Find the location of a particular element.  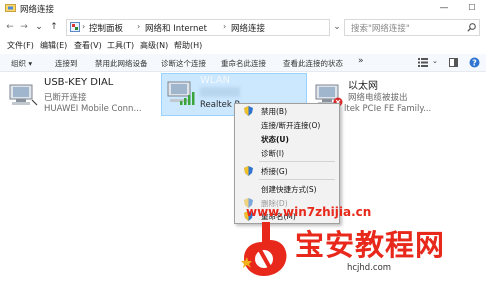

disable-device-button: 禁用此网络设备 is located at coordinates (121, 63).